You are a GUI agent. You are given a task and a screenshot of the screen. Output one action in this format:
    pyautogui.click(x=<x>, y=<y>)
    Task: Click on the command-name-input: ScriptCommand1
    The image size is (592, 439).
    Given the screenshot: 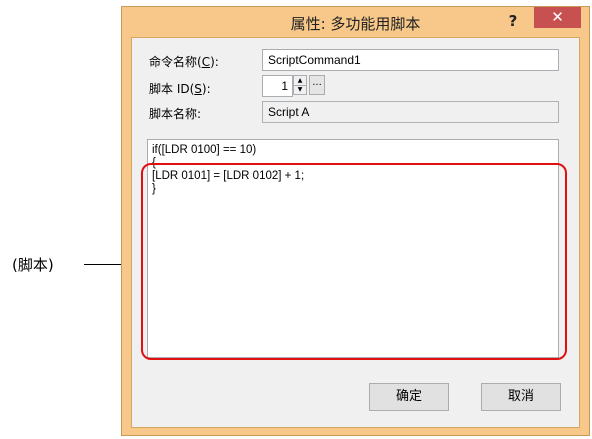 What is the action you would take?
    pyautogui.click(x=410, y=60)
    